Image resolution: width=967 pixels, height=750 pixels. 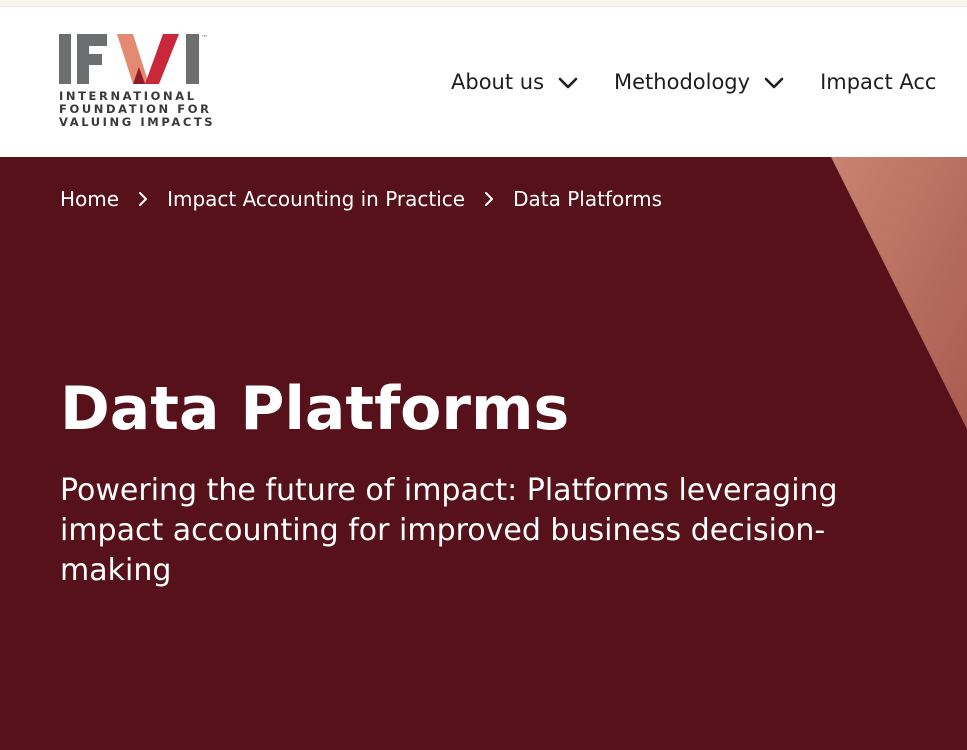 I want to click on breadcrumb-current-page: Data Platforms, so click(x=587, y=199).